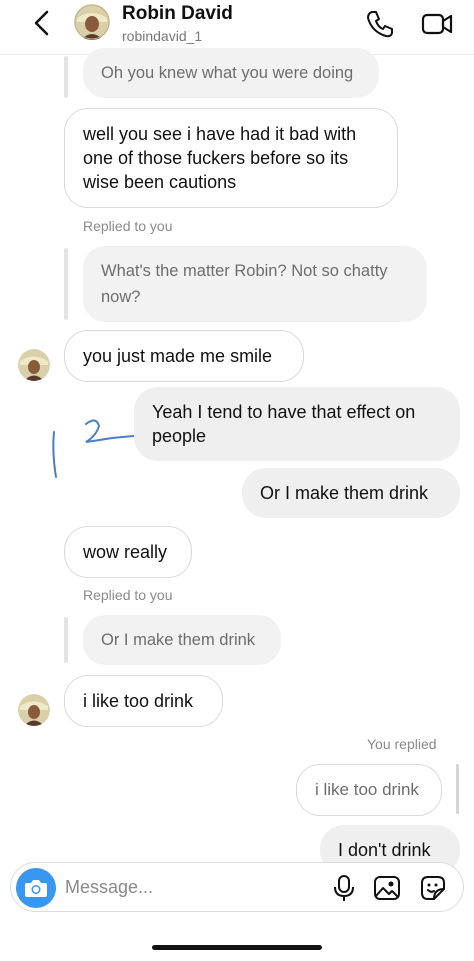 Image resolution: width=474 pixels, height=961 pixels. Describe the element at coordinates (433, 888) in the screenshot. I see `sticker-icon` at that location.